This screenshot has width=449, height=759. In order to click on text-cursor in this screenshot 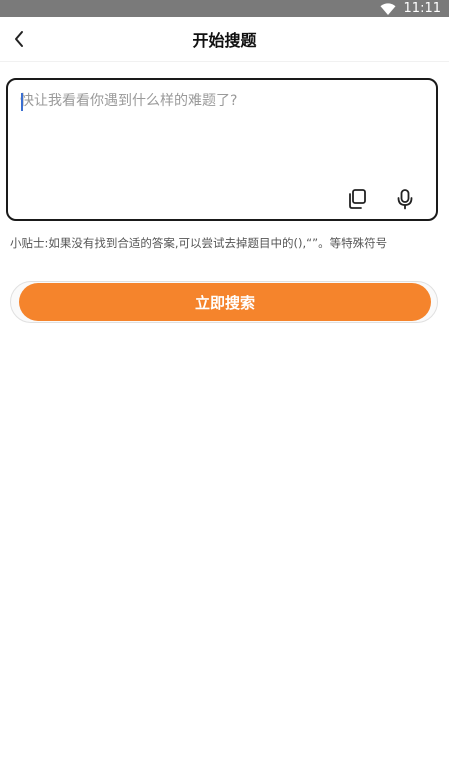, I will do `click(22, 102)`.